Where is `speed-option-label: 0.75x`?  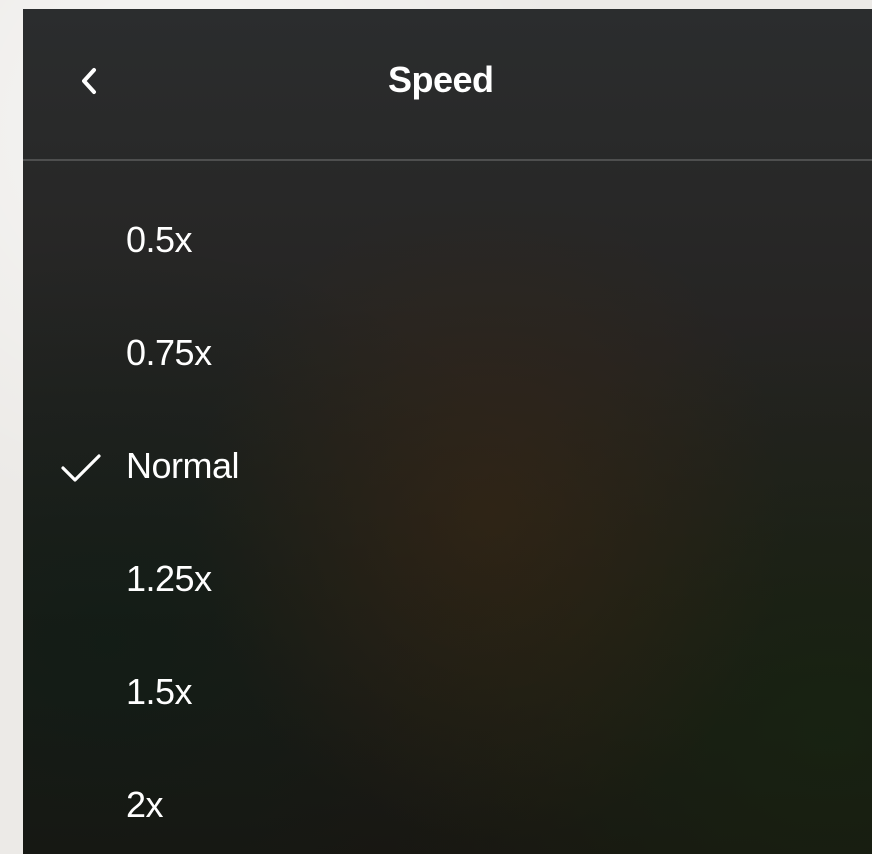 speed-option-label: 0.75x is located at coordinates (169, 352).